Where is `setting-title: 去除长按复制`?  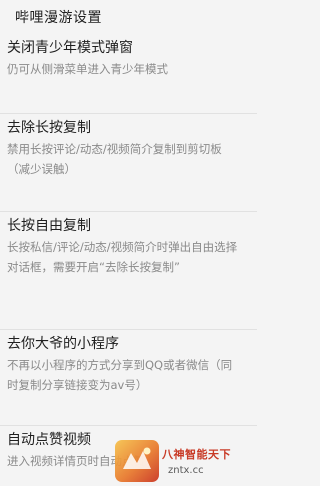 setting-title: 去除长按复制 is located at coordinates (49, 128).